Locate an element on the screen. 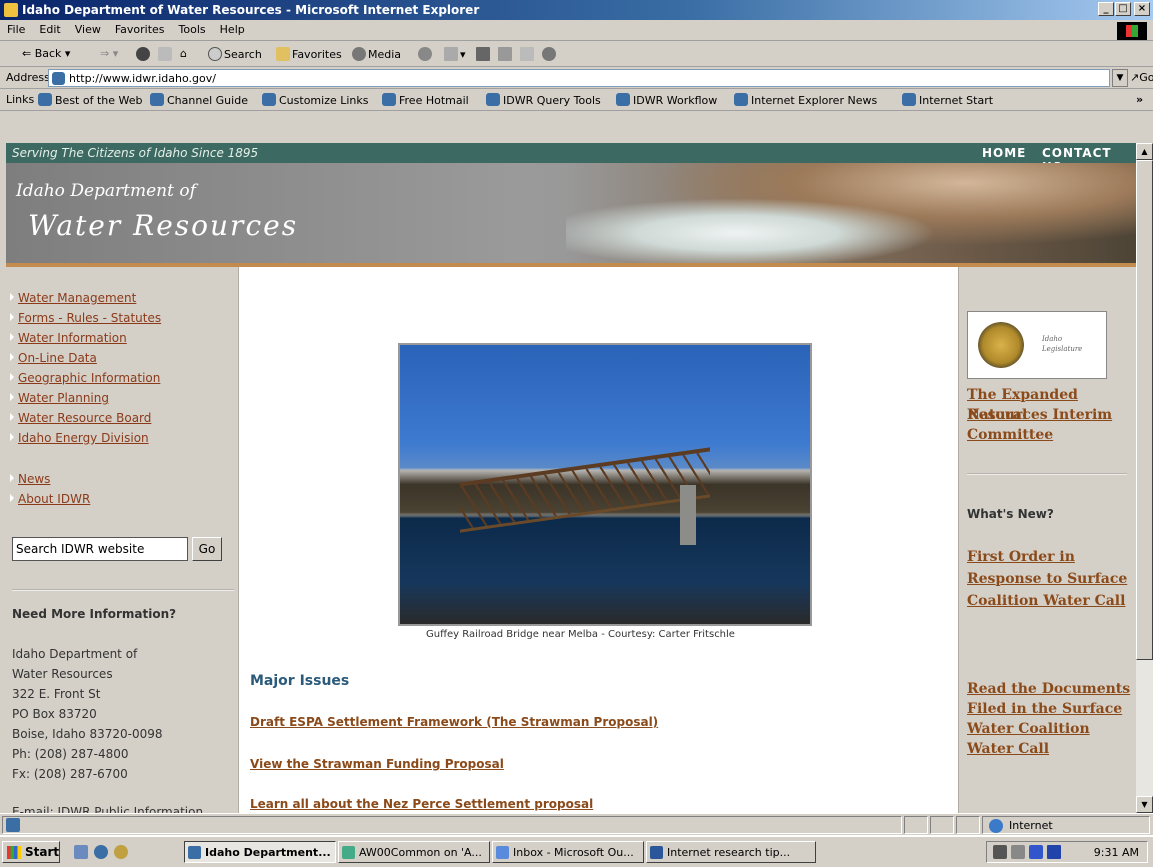 The image size is (1153, 867). antivirus-icon is located at coordinates (1036, 852).